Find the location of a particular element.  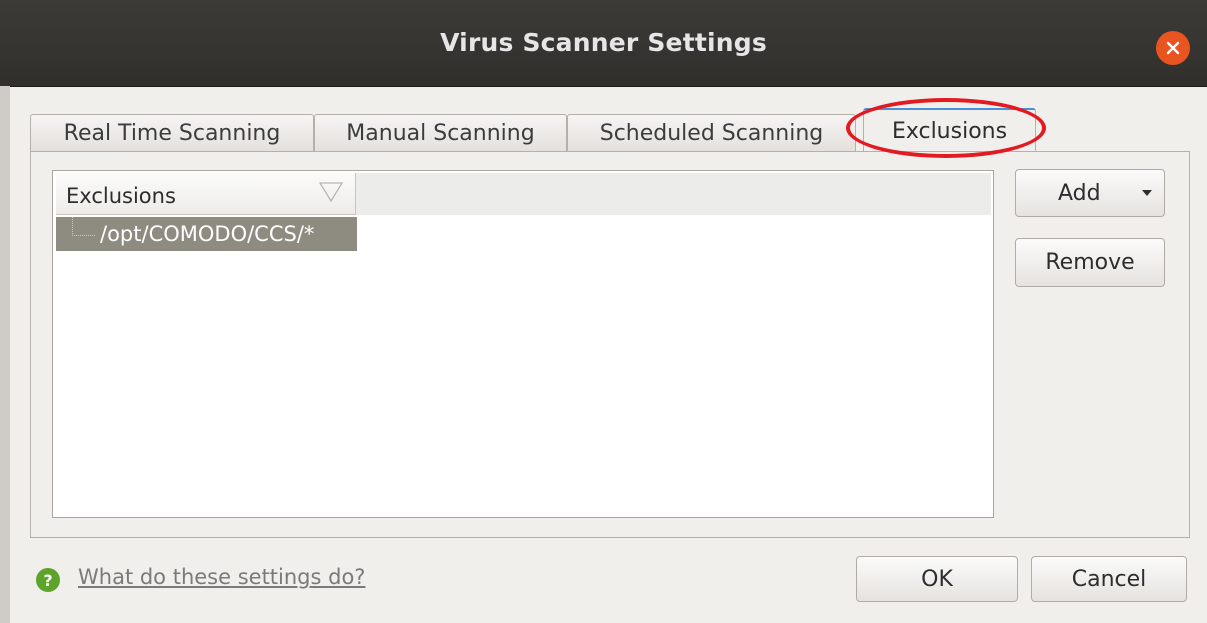

window-title: Virus Scanner Settings is located at coordinates (603, 42).